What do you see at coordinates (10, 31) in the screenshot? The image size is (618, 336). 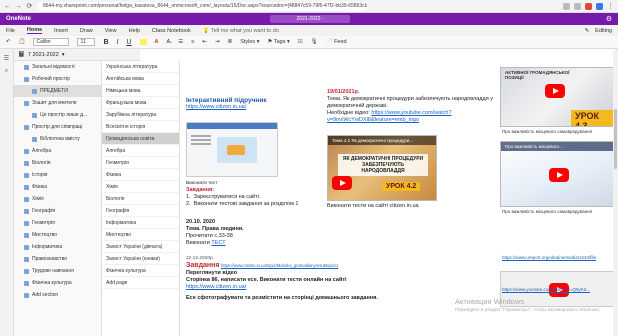 I see `tab-file: File` at bounding box center [10, 31].